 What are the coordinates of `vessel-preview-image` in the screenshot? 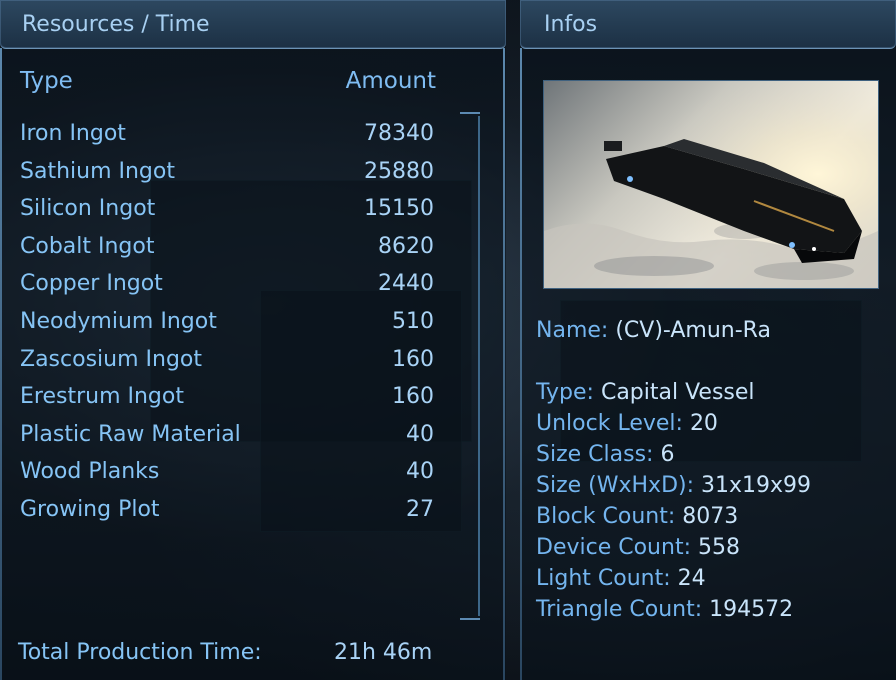 It's located at (711, 184).